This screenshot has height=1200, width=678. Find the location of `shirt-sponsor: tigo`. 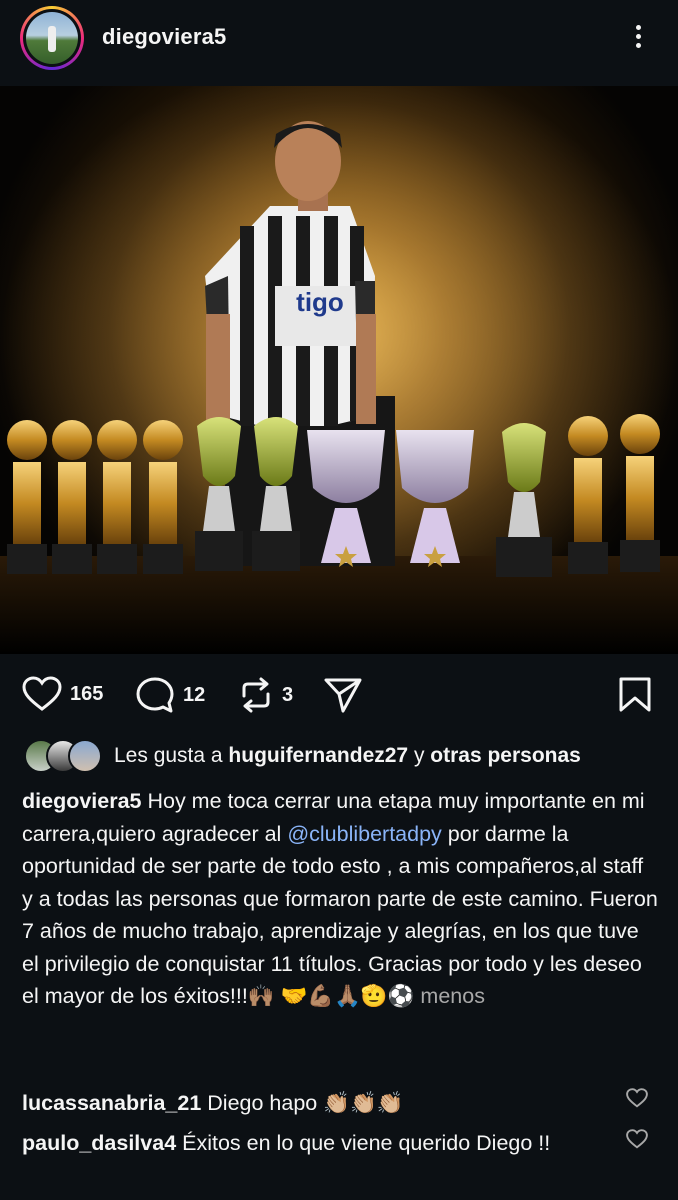

shirt-sponsor: tigo is located at coordinates (320, 302).